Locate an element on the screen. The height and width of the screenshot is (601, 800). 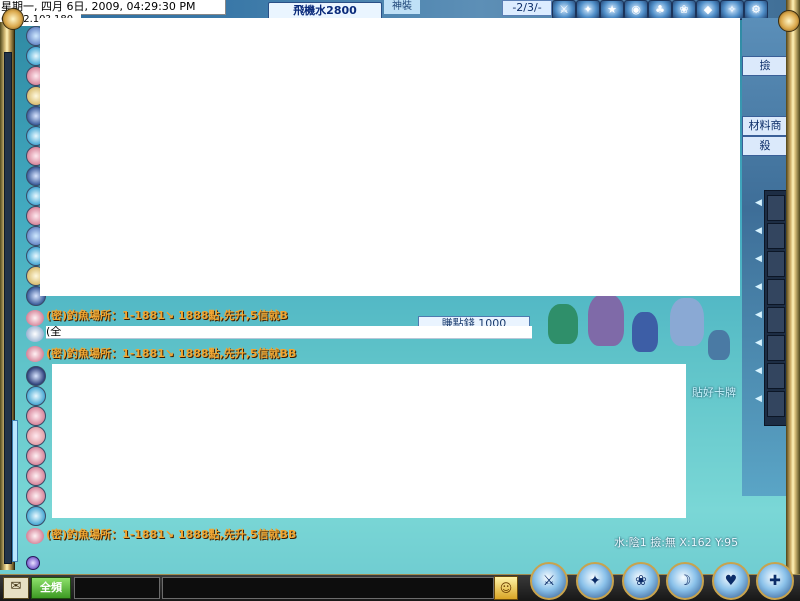
skill-orb-icon: ♥ is located at coordinates (731, 581).